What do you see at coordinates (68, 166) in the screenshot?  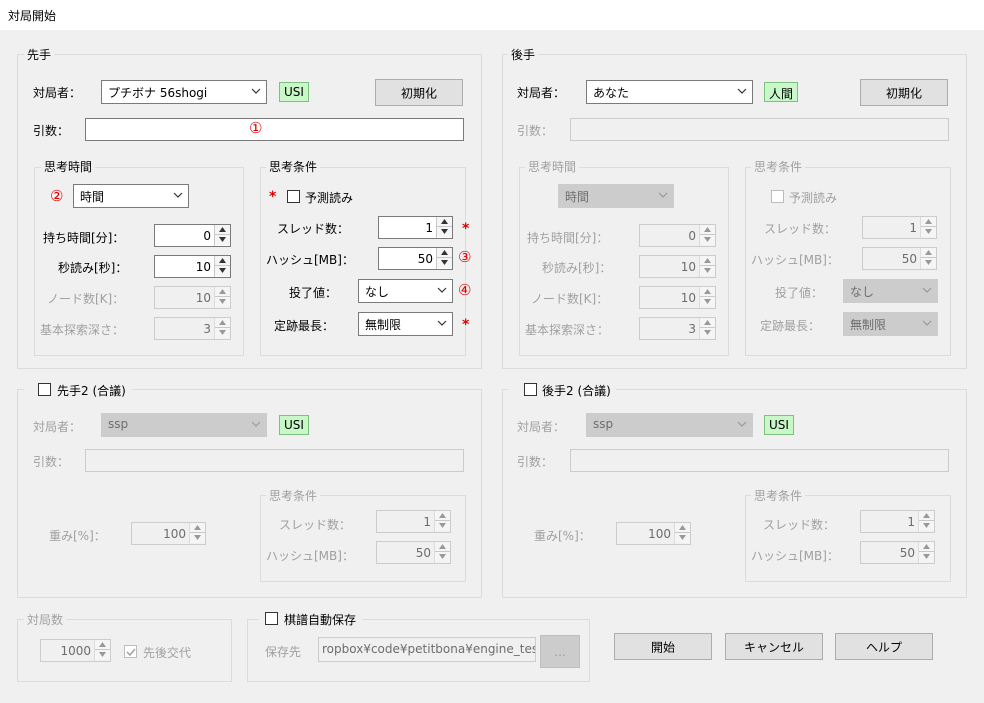 I see `sente-think-time-title: 思考時間` at bounding box center [68, 166].